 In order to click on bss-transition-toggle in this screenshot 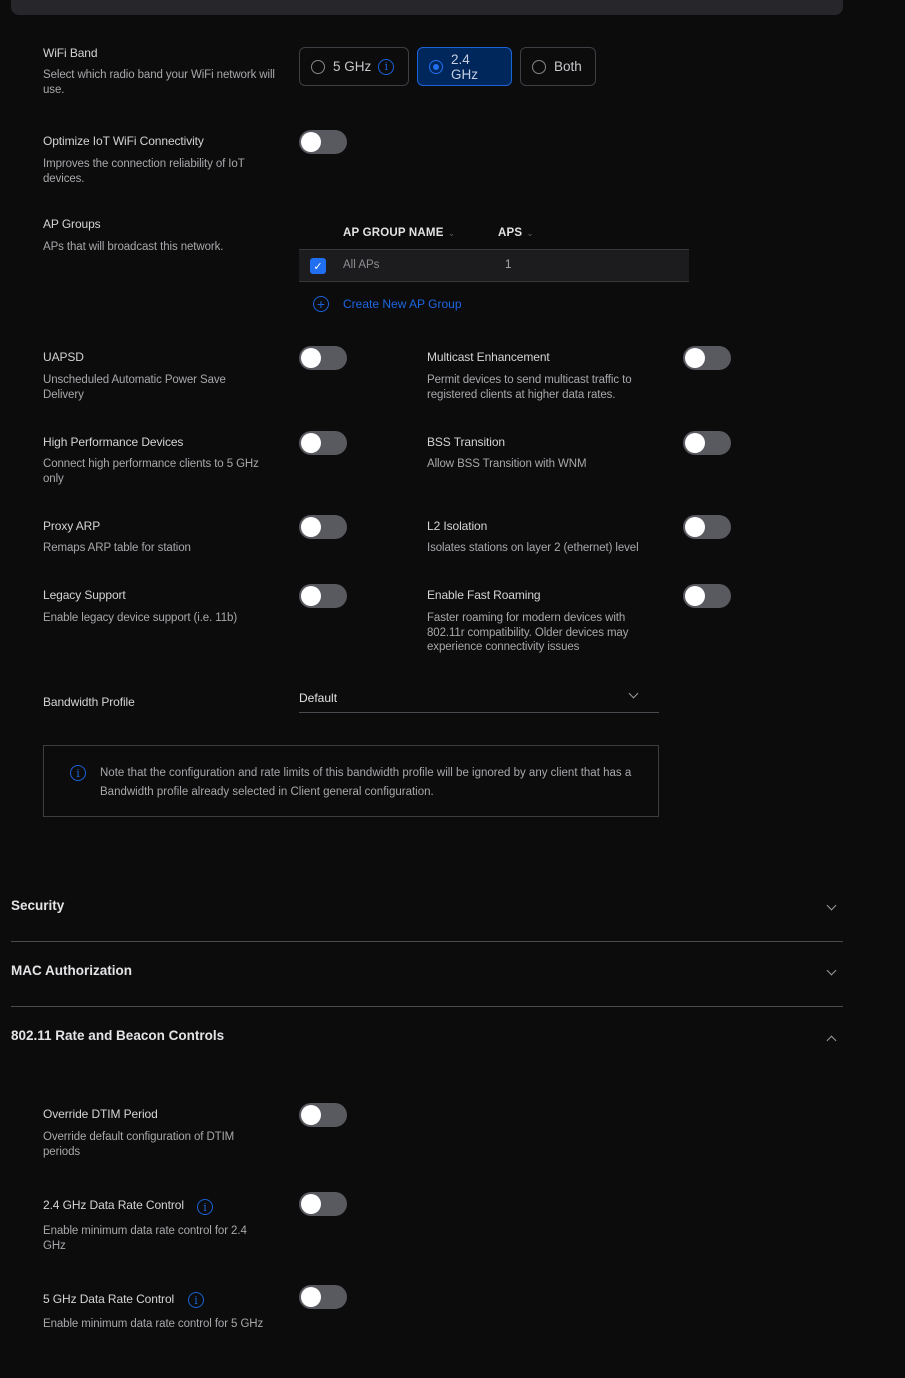, I will do `click(707, 443)`.